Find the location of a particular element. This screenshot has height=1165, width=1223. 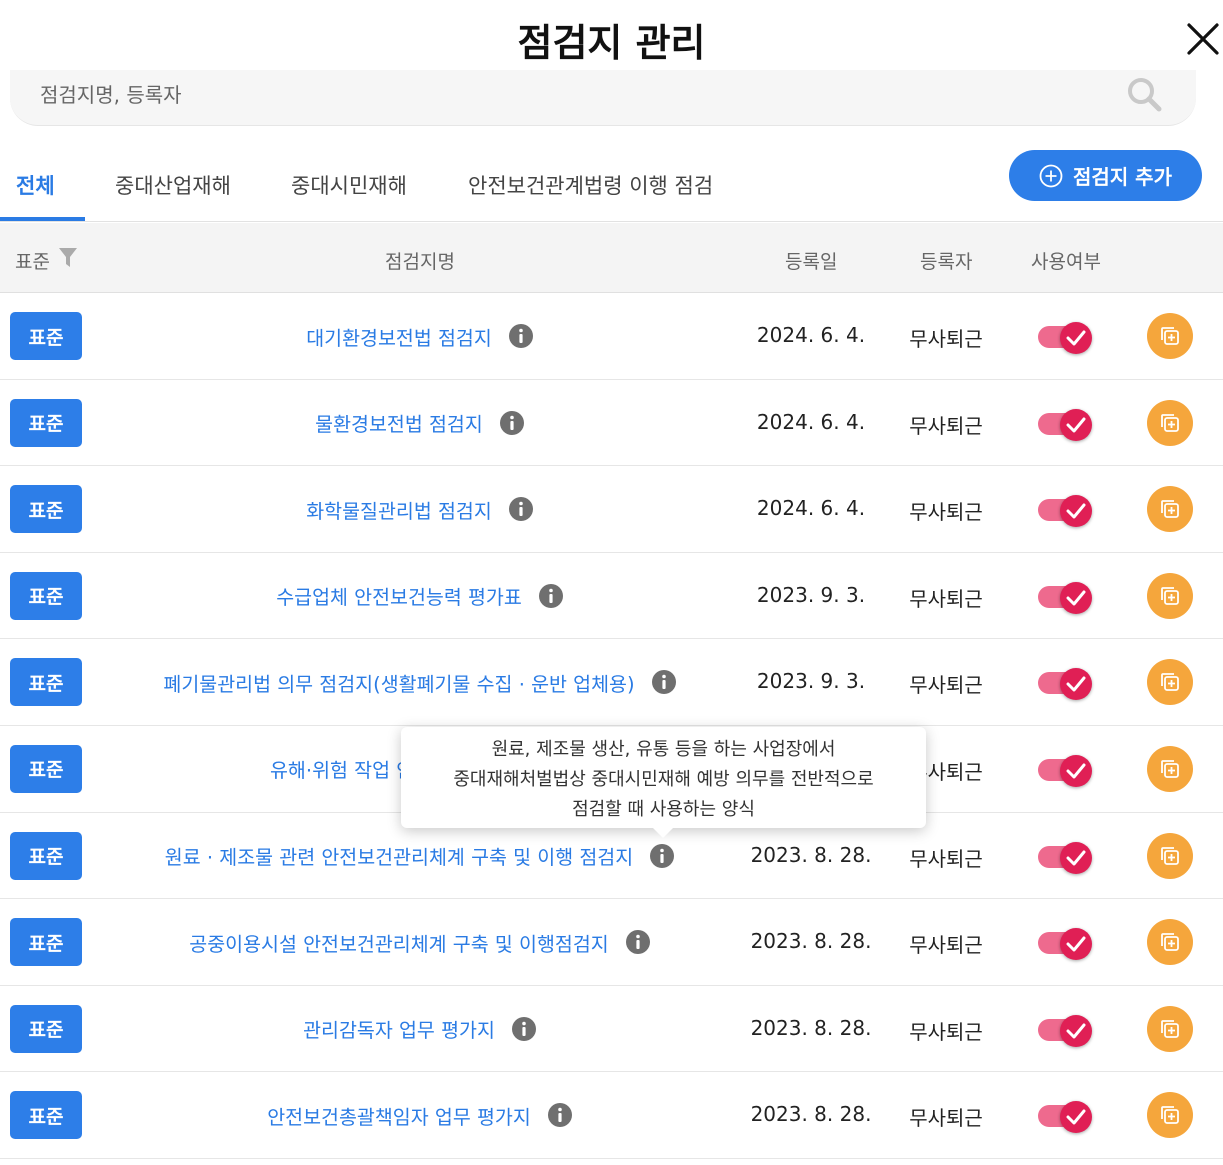

table-row: 표준 물환경보전법 점검지 2024. 6. 4. 무사퇴근 is located at coordinates (611, 423).